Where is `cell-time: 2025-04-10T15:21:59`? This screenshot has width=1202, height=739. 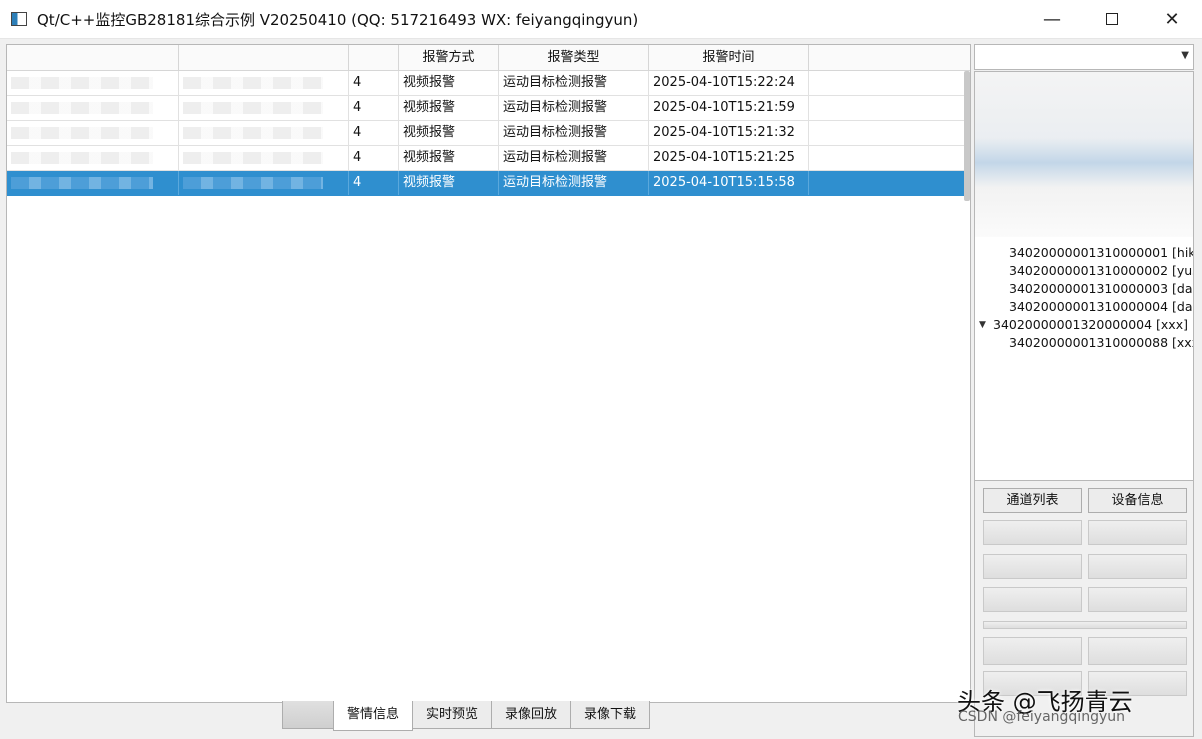
cell-time: 2025-04-10T15:21:59 is located at coordinates (729, 108).